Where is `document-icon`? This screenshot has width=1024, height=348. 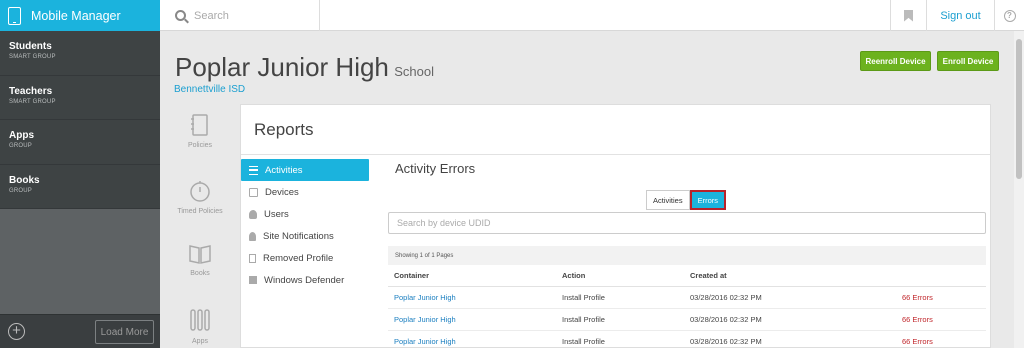
document-icon is located at coordinates (252, 258).